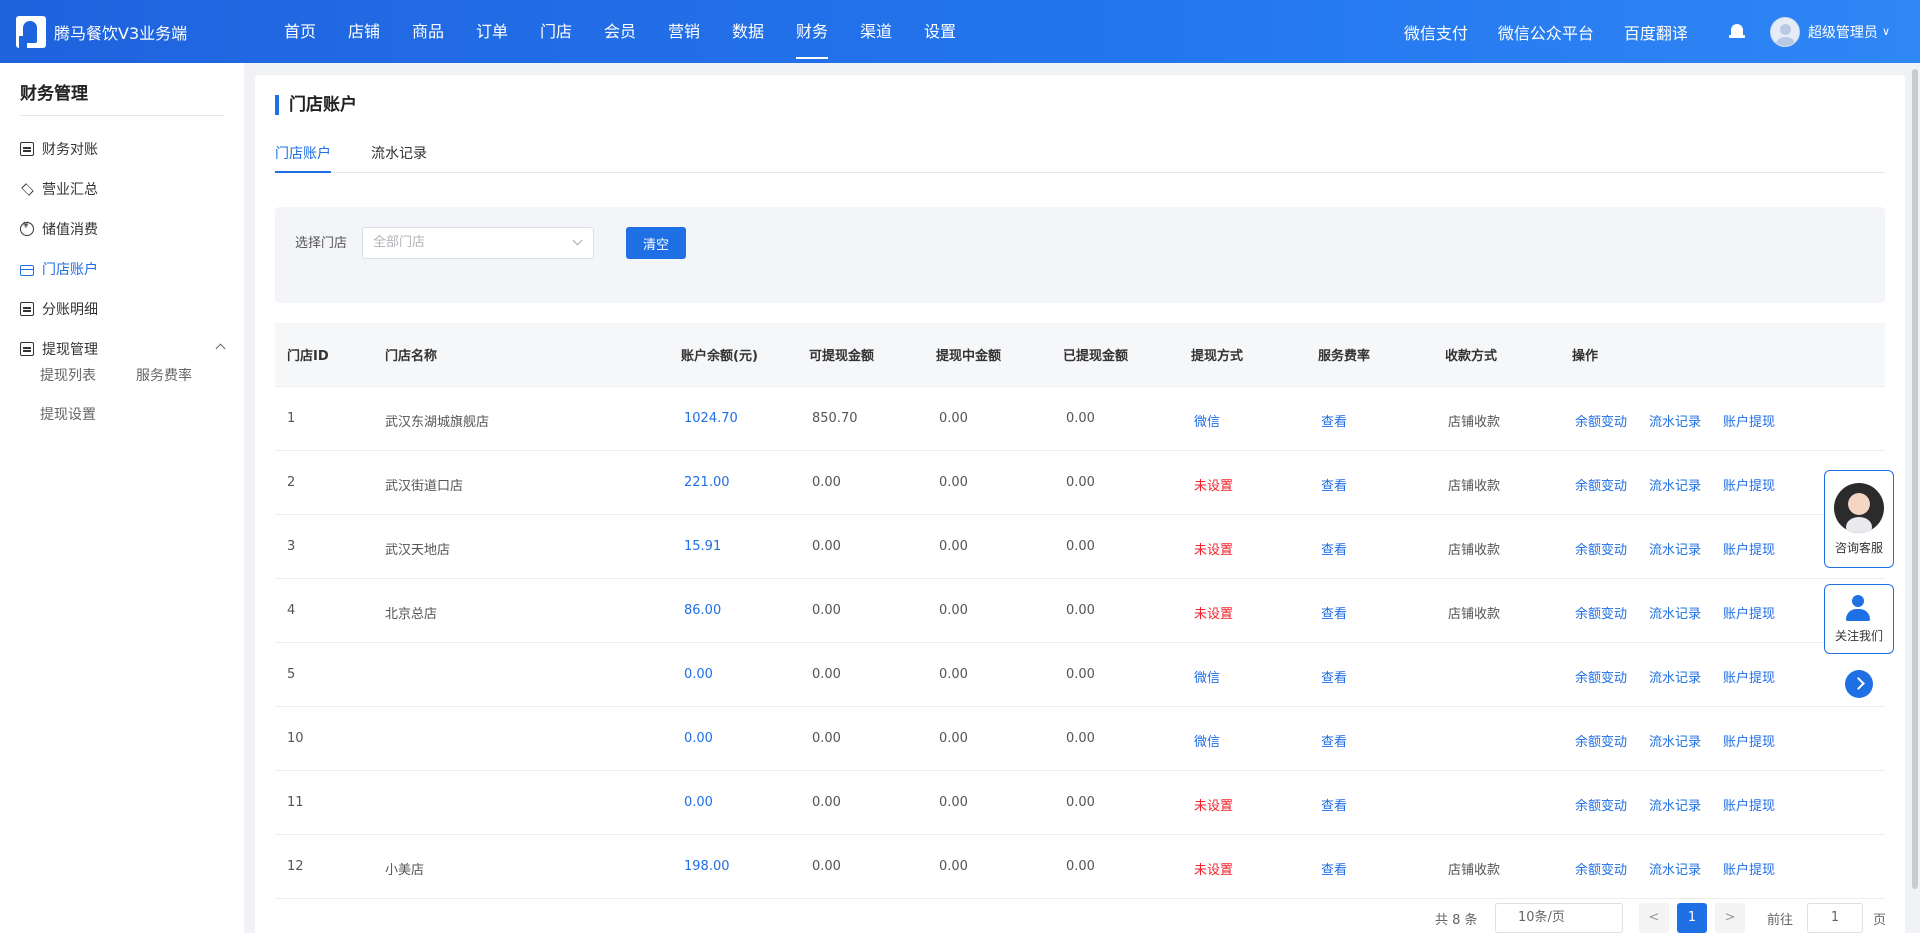  What do you see at coordinates (684, 31) in the screenshot?
I see `nav-item-6: 营销` at bounding box center [684, 31].